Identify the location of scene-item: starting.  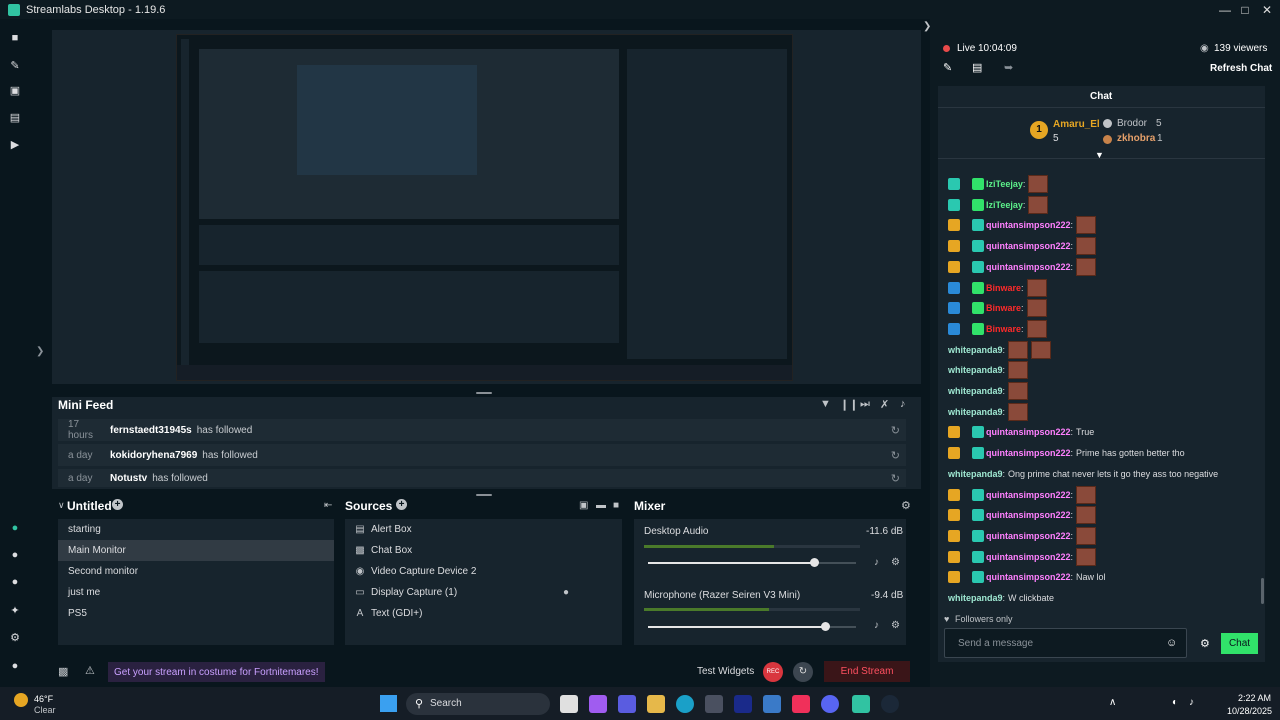
(196, 529).